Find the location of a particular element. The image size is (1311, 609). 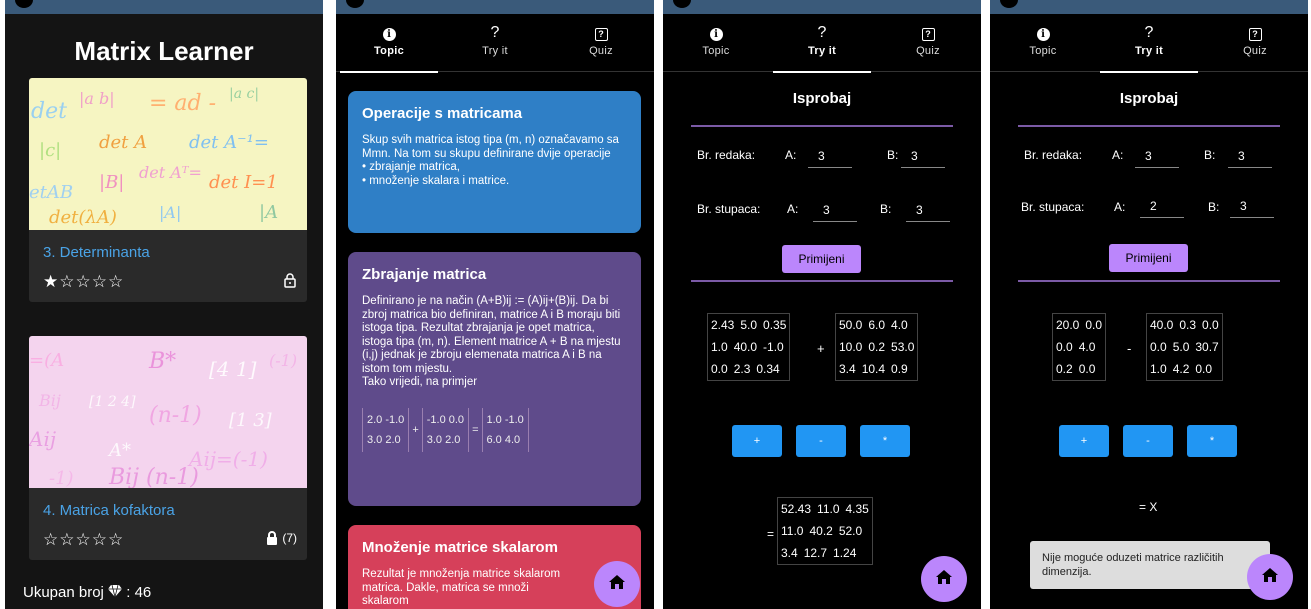

matrix-cell: 0.34 is located at coordinates (767, 369).